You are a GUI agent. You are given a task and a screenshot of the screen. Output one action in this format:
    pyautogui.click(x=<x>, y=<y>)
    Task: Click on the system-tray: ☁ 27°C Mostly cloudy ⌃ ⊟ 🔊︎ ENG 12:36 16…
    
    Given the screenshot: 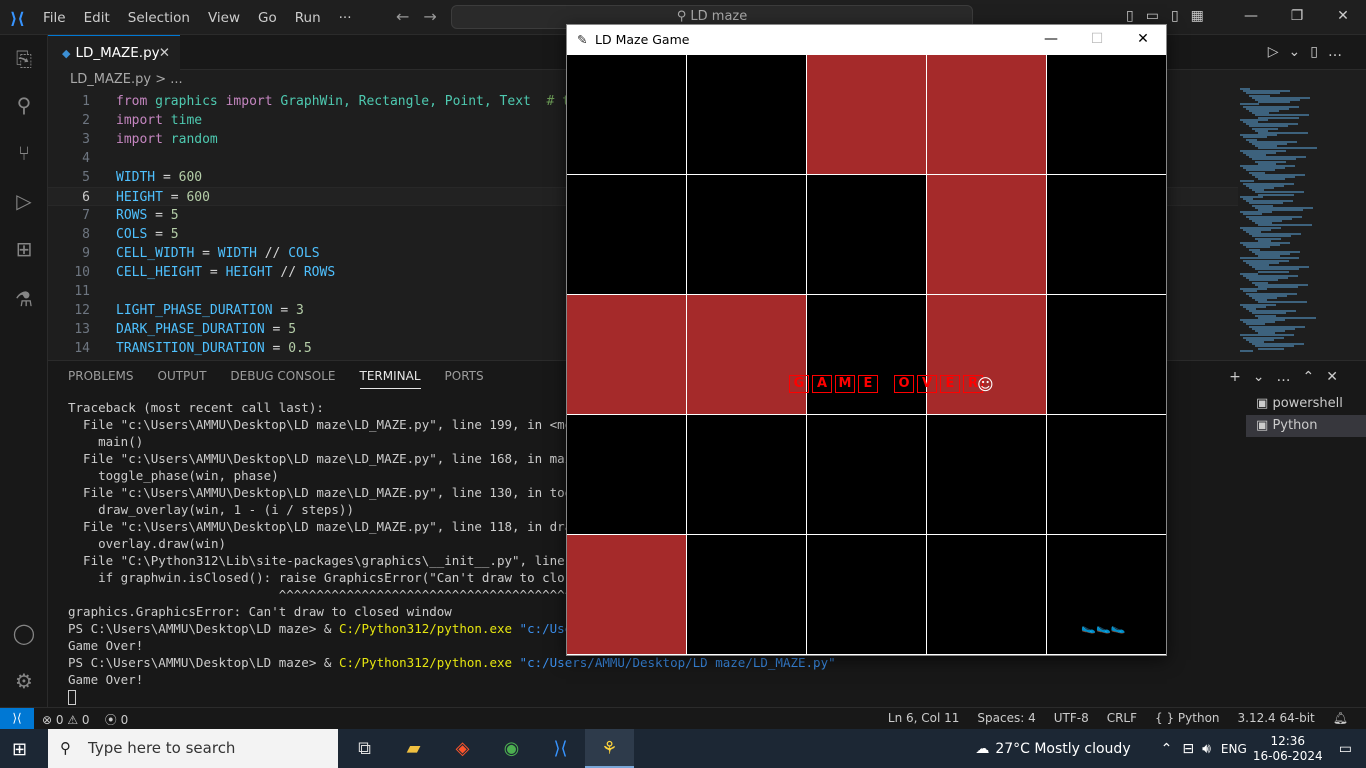 What is the action you would take?
    pyautogui.click(x=1170, y=748)
    